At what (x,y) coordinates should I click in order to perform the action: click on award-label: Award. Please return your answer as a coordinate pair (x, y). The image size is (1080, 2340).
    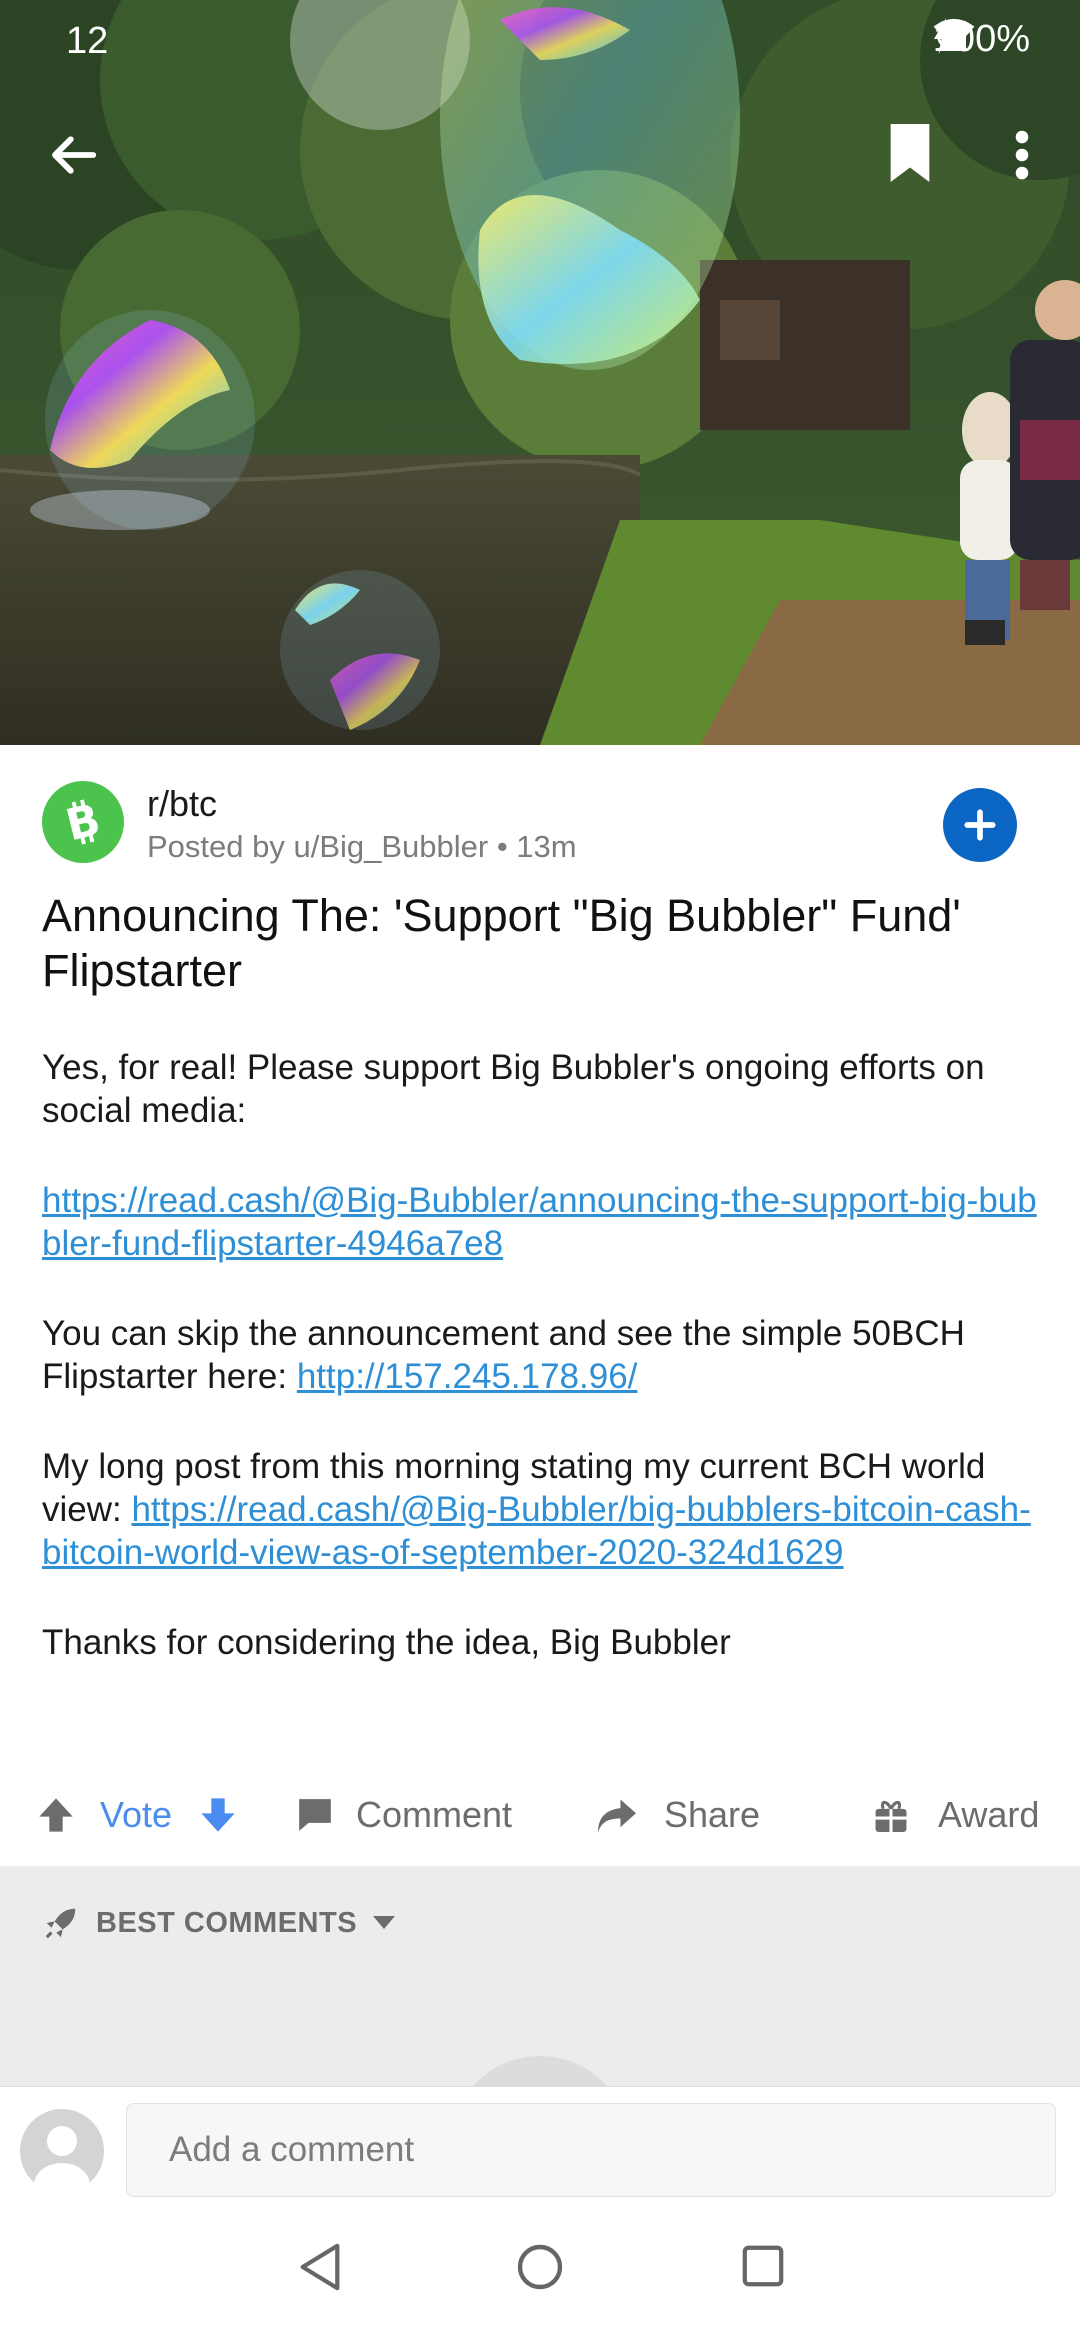
    Looking at the image, I should click on (989, 1814).